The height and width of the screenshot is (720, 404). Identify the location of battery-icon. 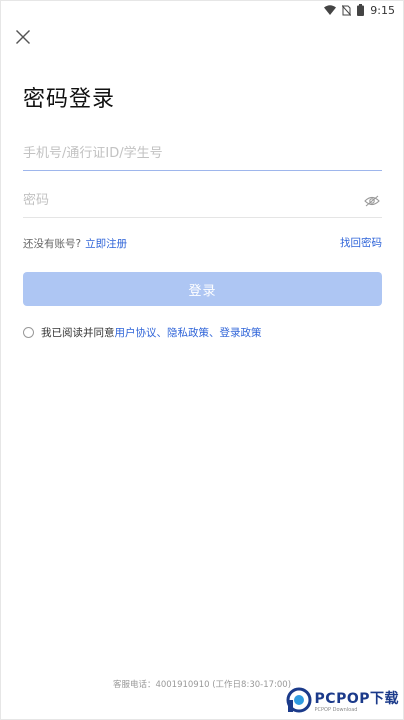
(361, 10).